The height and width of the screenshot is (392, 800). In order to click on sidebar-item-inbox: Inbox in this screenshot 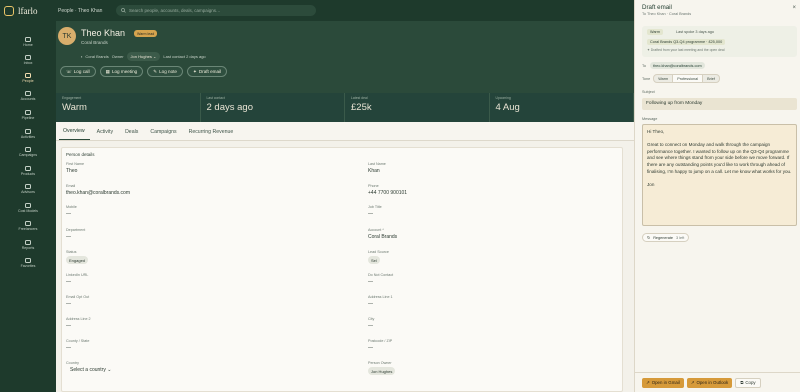, I will do `click(28, 59)`.